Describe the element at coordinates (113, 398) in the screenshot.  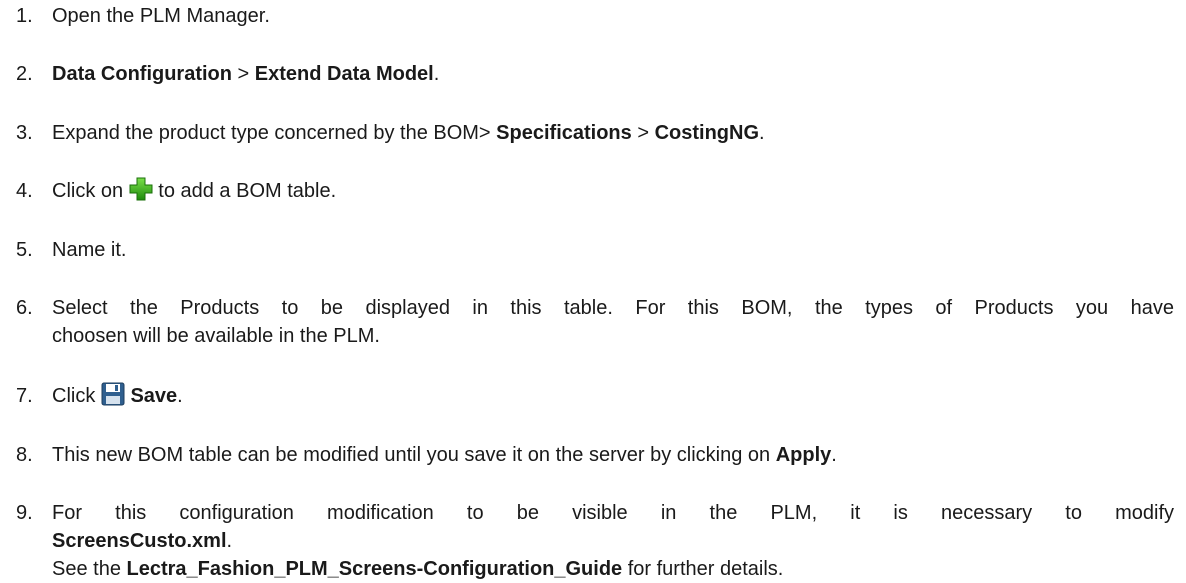
I see `save-floppy-icon` at that location.